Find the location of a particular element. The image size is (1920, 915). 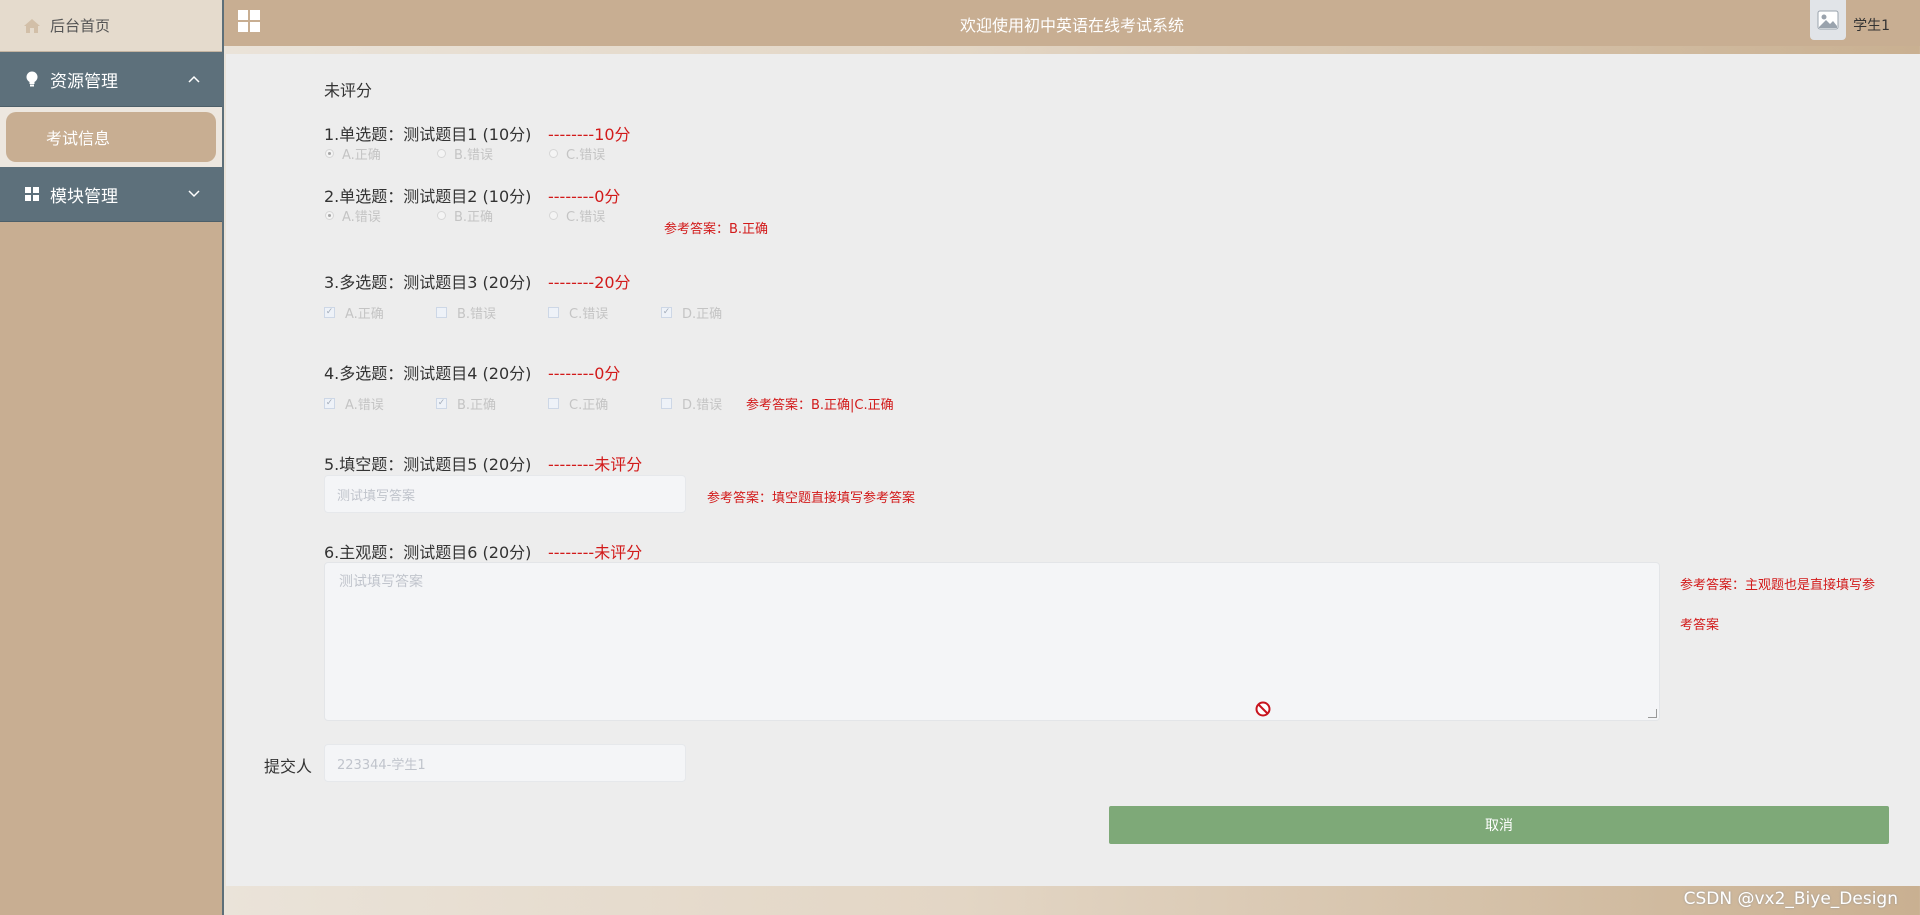

option-radio: B.正确 is located at coordinates (465, 215).